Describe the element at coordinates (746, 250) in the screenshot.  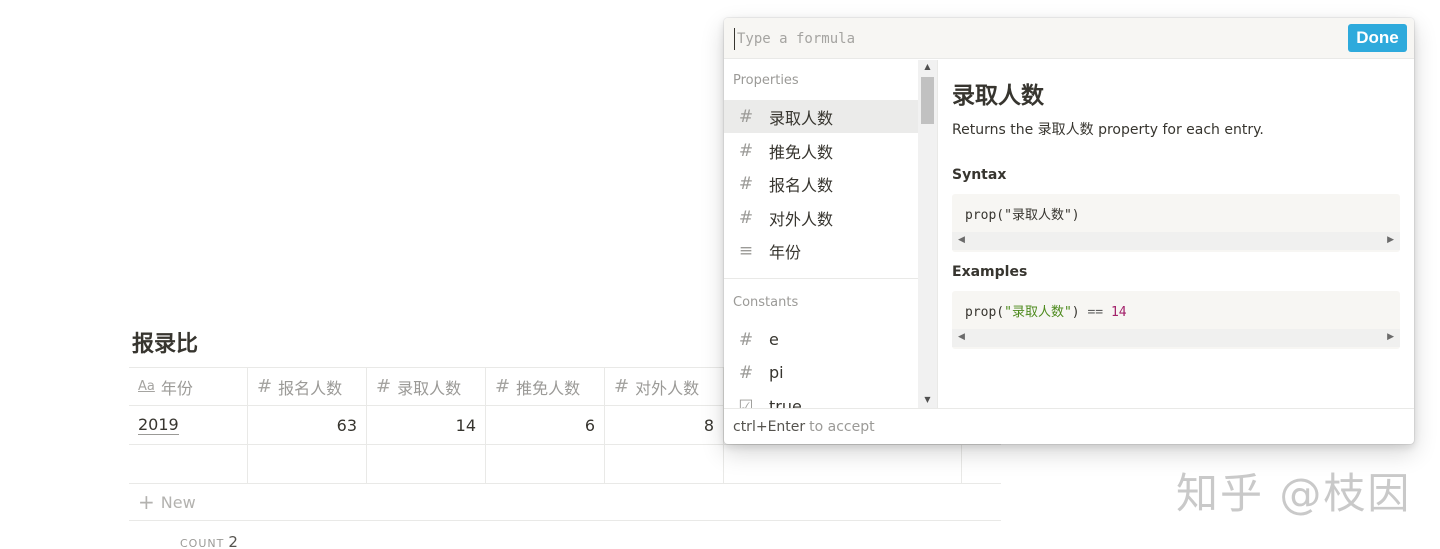
I see `text-lines-icon: ≡` at that location.